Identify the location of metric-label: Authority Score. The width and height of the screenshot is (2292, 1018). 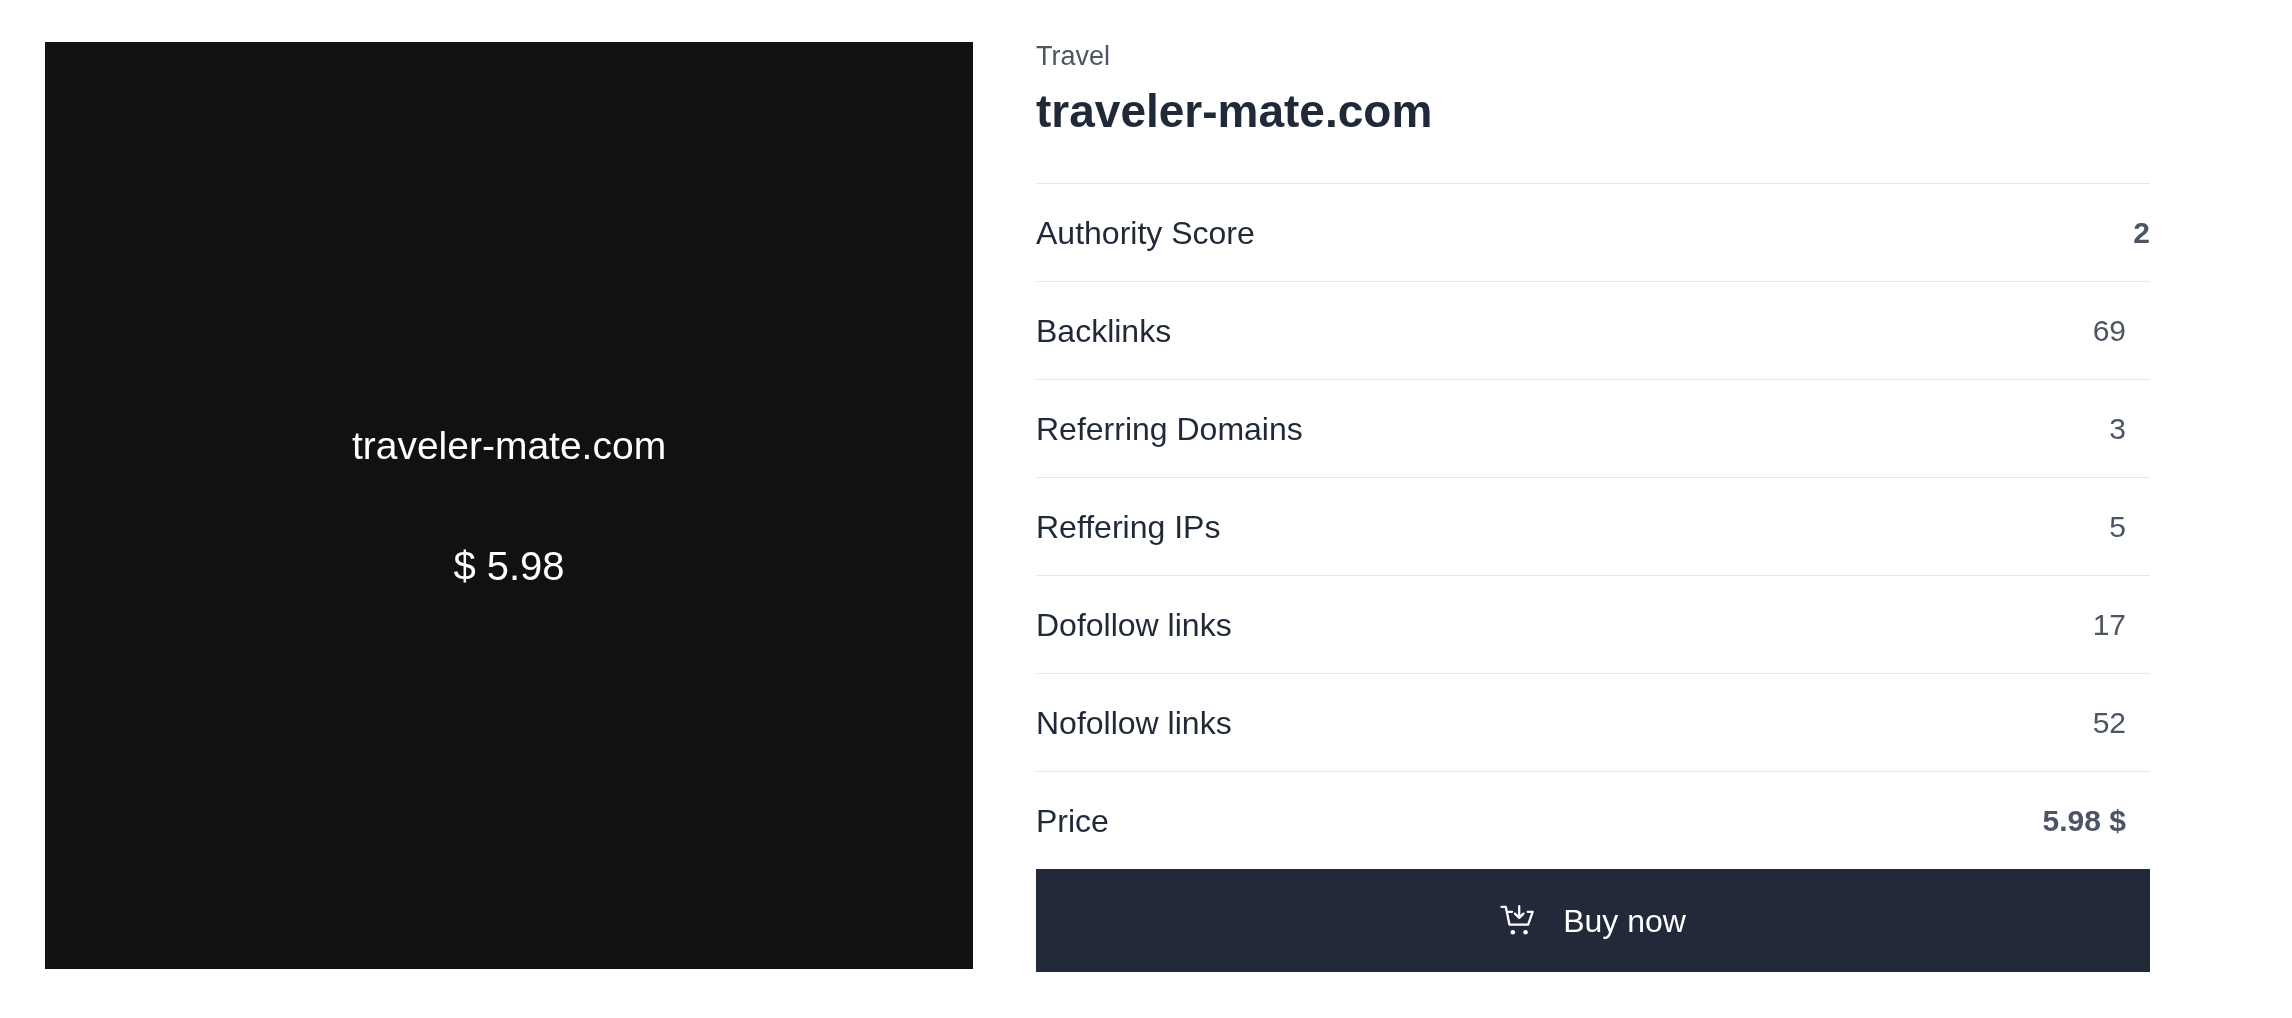
(1145, 232).